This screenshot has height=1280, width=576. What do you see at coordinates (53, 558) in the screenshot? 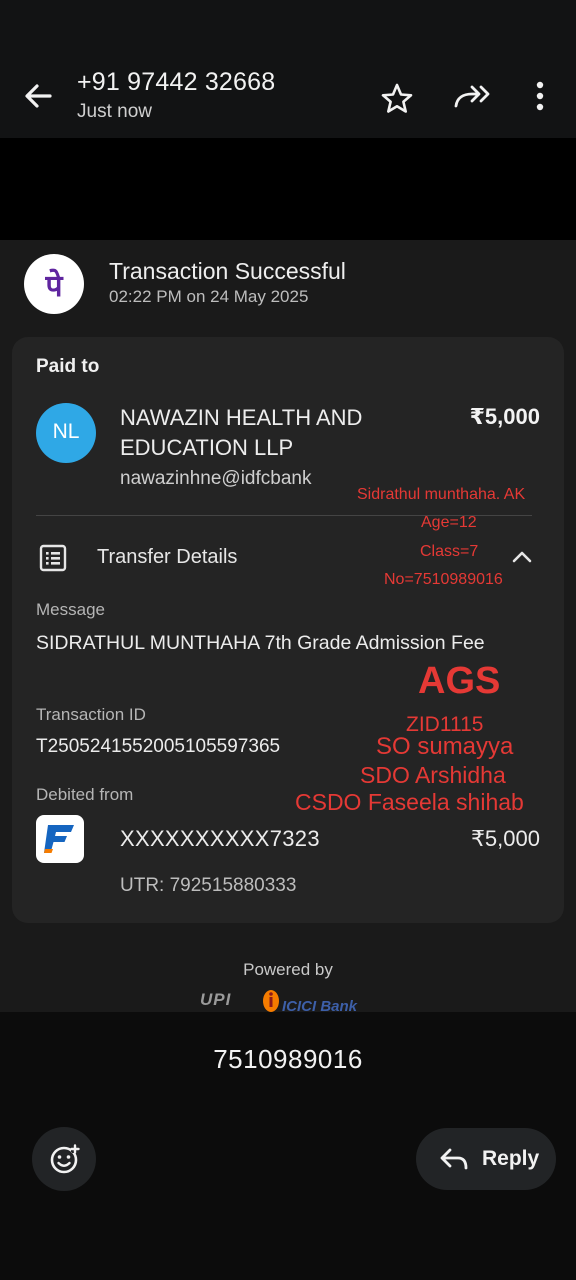
I see `document-icon` at bounding box center [53, 558].